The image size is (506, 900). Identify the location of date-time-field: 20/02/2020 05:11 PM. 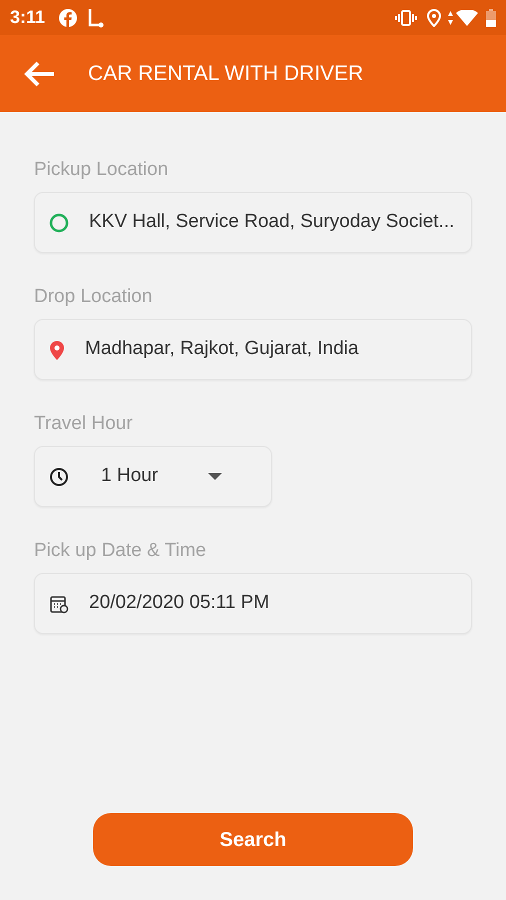
(253, 603).